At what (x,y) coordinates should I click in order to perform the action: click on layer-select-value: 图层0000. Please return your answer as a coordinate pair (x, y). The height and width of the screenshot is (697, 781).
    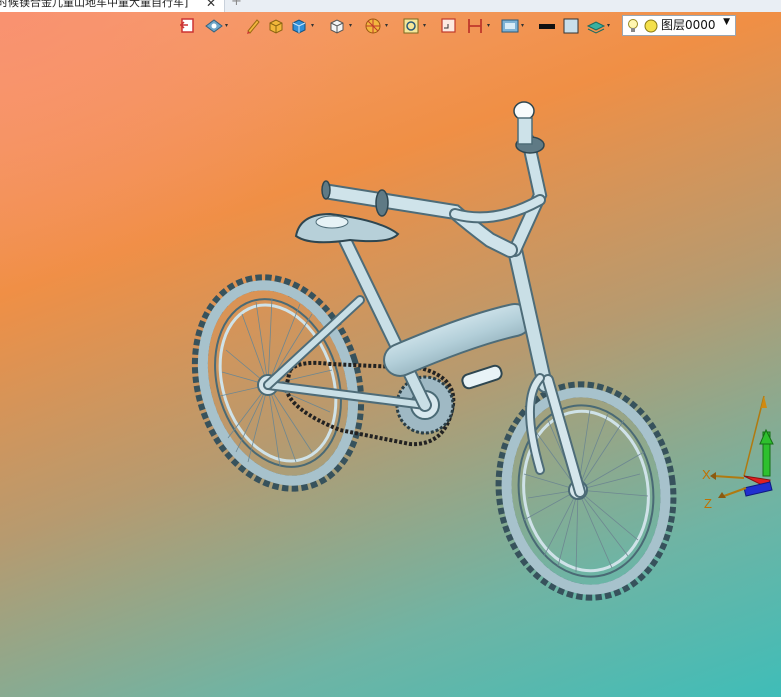
    Looking at the image, I should click on (688, 25).